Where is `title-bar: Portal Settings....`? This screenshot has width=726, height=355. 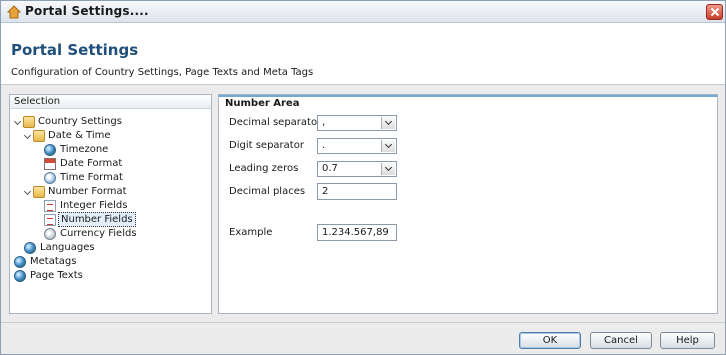 title-bar: Portal Settings.... is located at coordinates (363, 12).